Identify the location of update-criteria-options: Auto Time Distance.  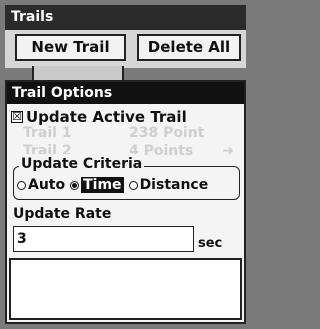
(115, 185).